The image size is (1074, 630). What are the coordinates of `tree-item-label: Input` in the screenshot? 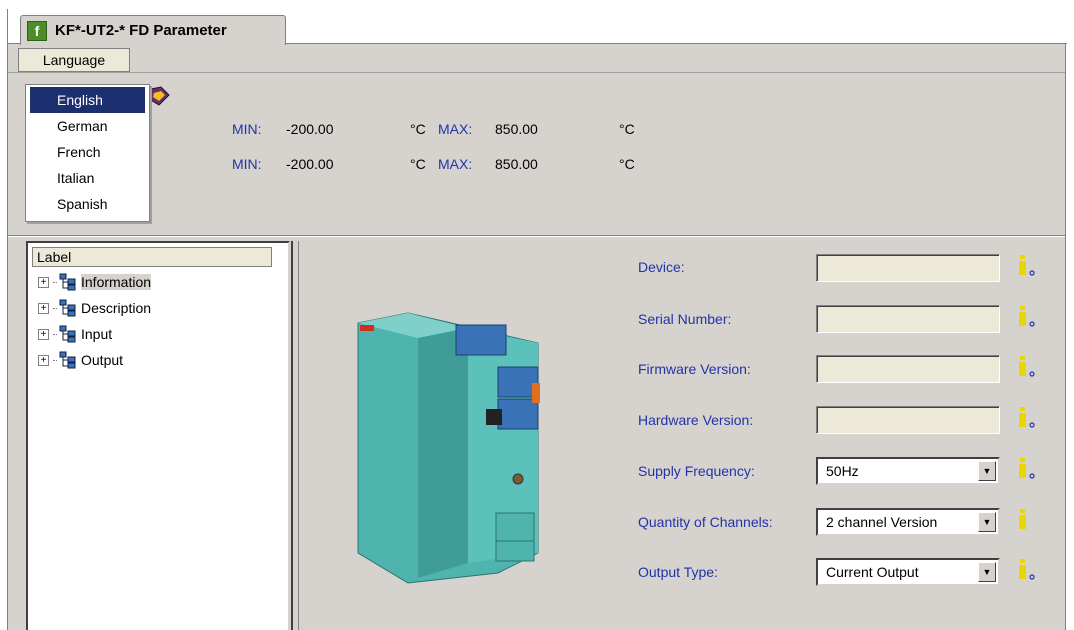 It's located at (97, 334).